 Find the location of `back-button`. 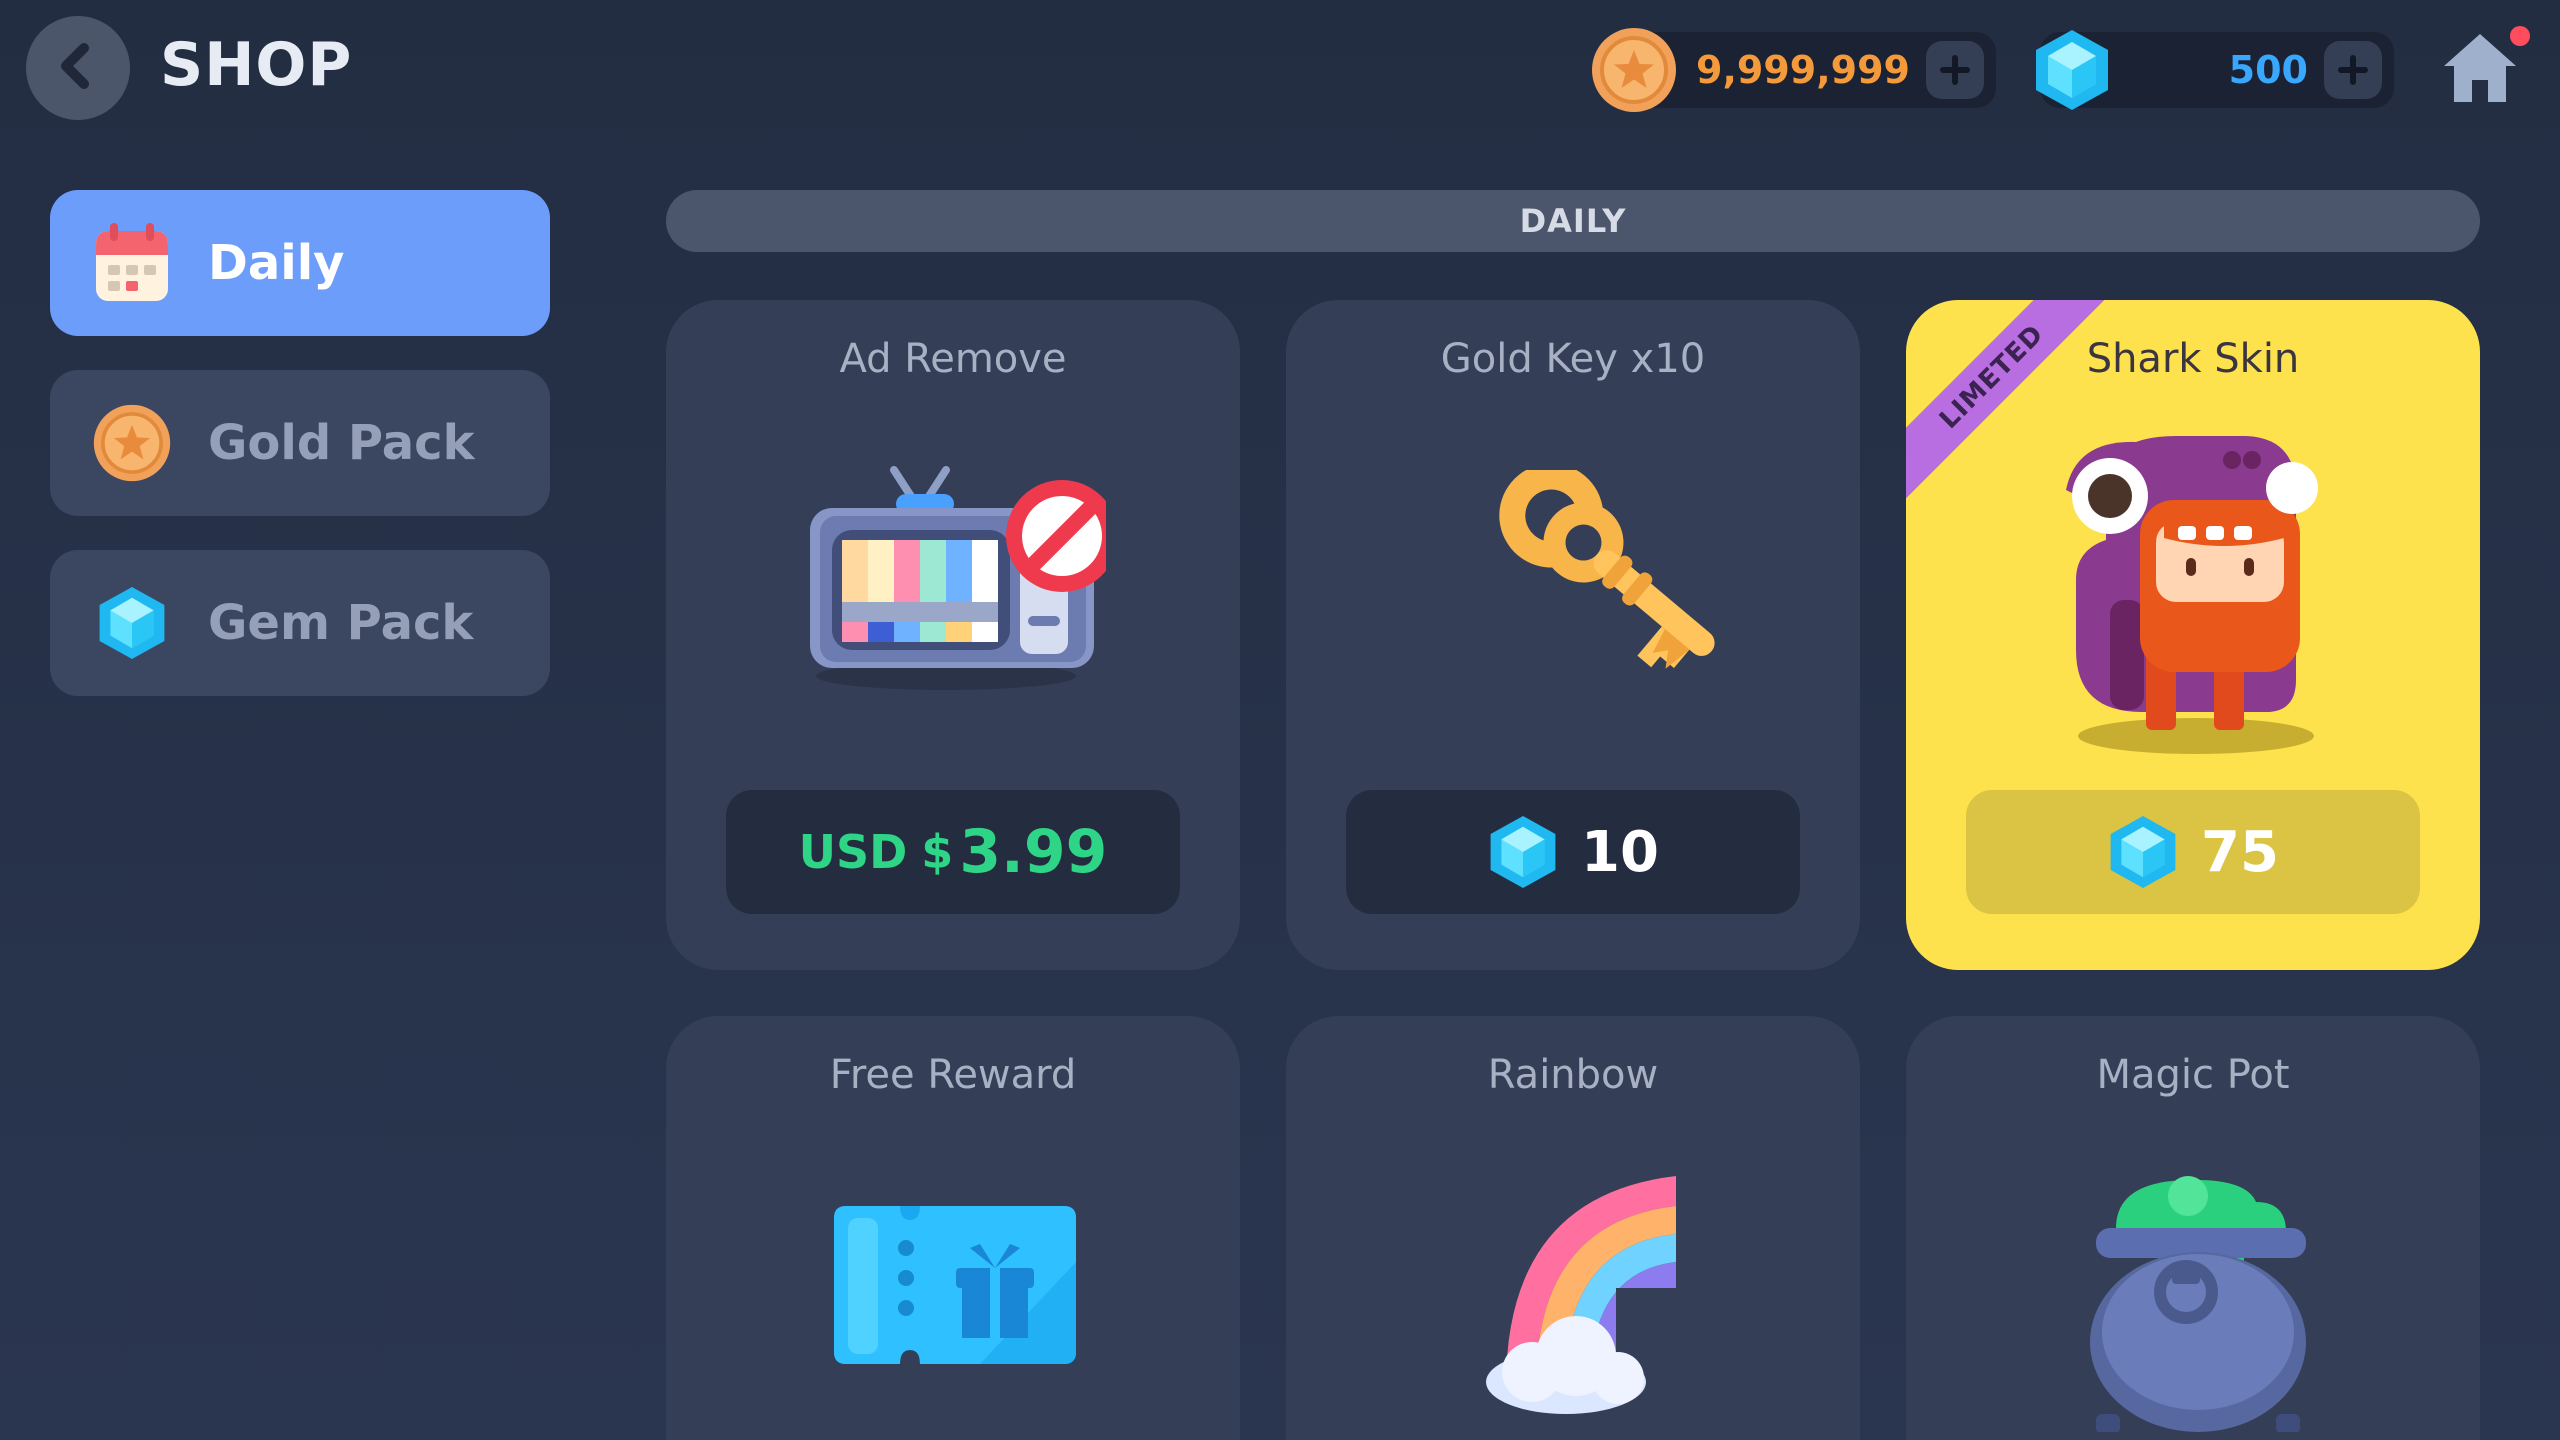

back-button is located at coordinates (78, 68).